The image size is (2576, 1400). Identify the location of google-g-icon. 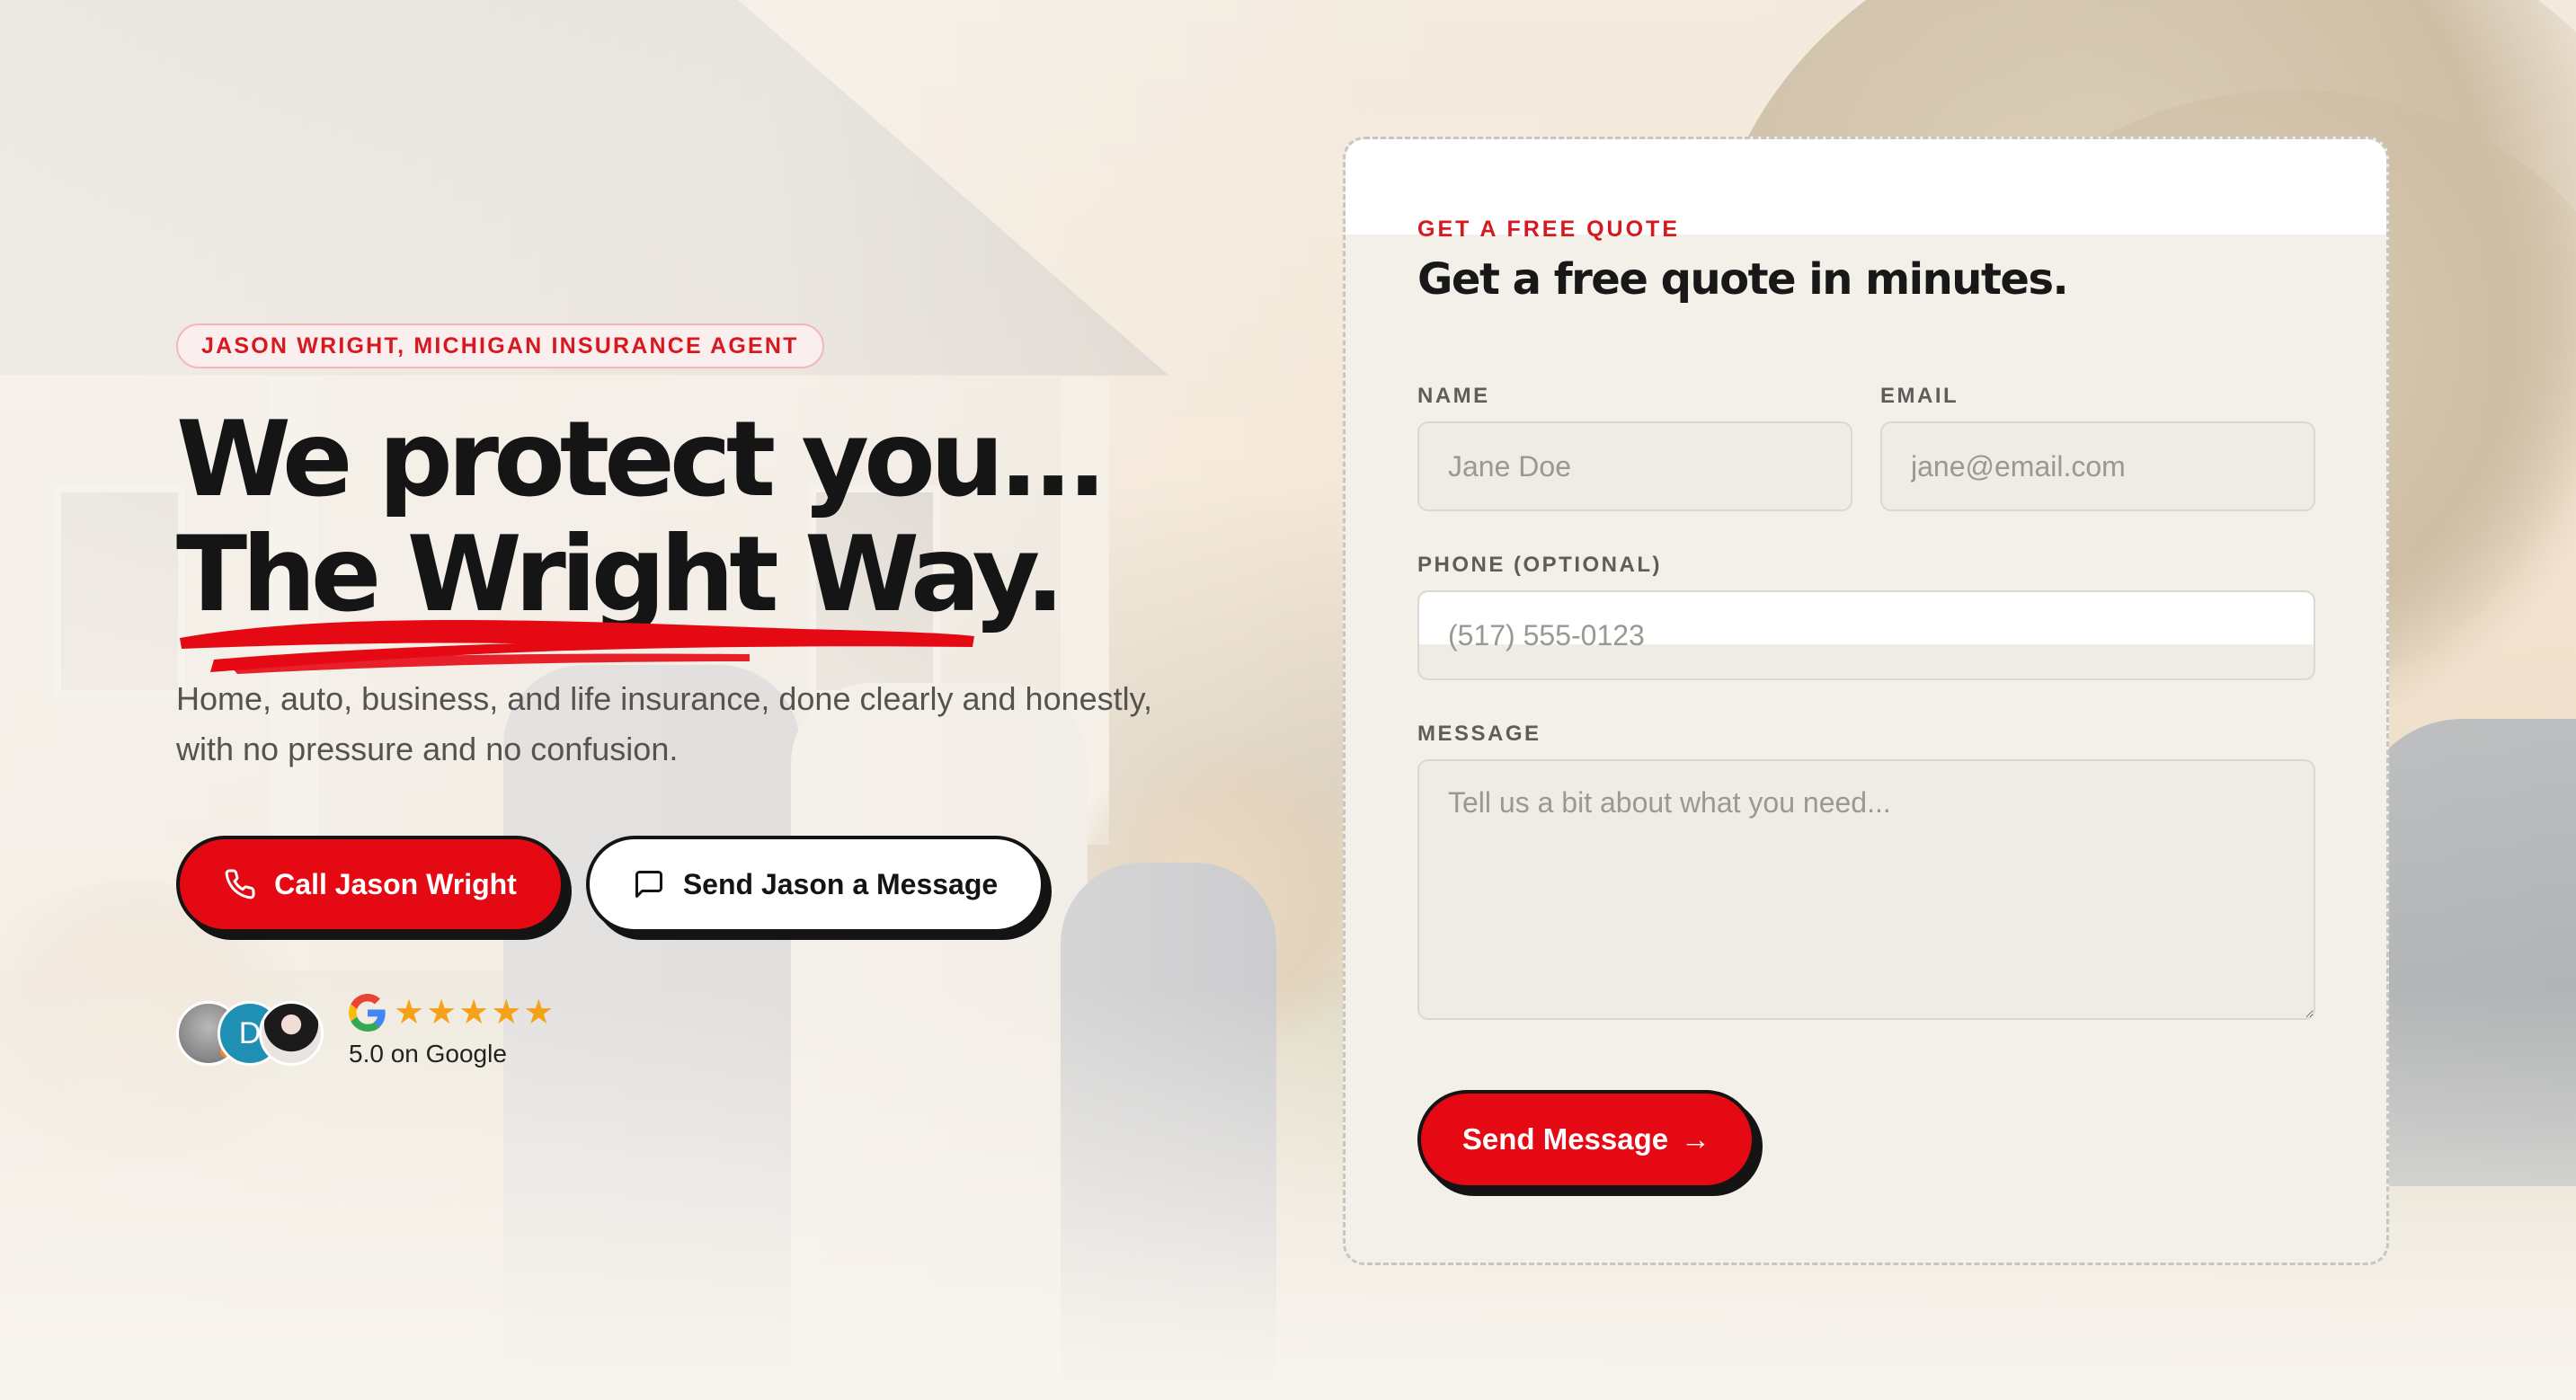
(367, 1012).